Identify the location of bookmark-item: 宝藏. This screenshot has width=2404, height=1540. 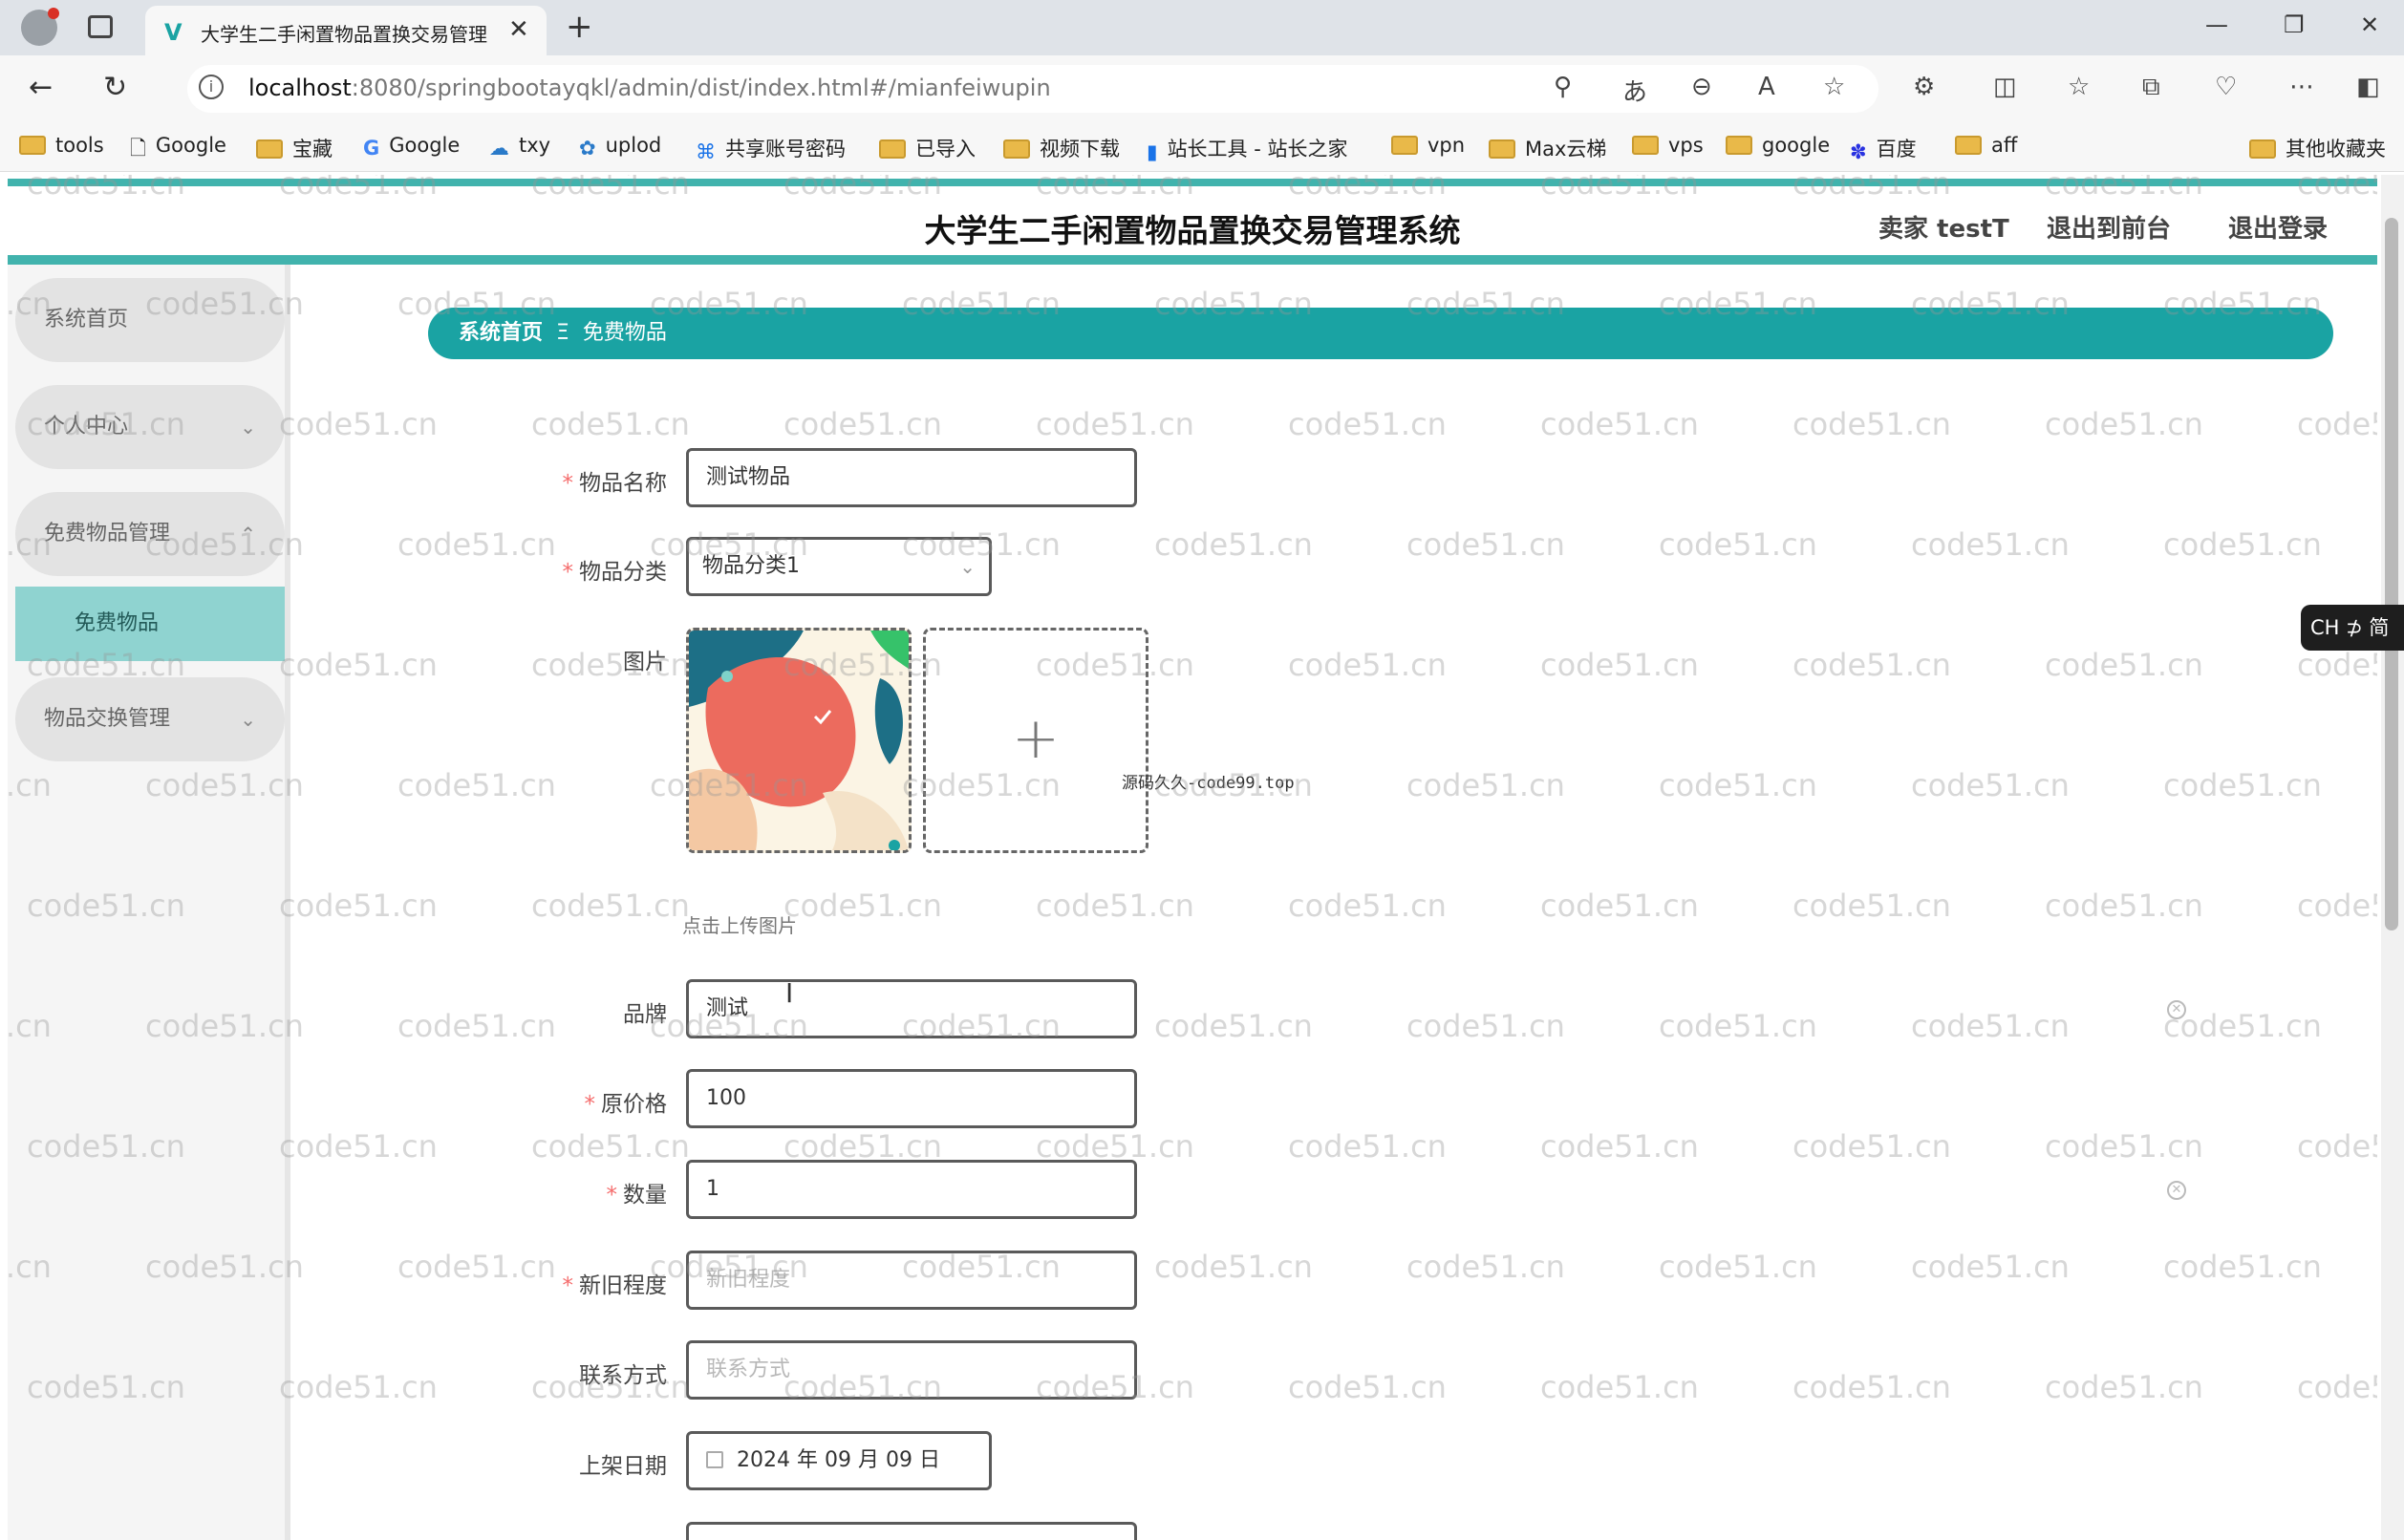
(294, 148).